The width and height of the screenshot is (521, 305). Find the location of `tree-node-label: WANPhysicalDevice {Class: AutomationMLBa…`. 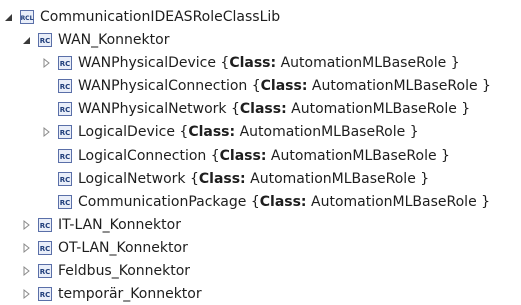

tree-node-label: WANPhysicalDevice {Class: AutomationMLBa… is located at coordinates (269, 63).